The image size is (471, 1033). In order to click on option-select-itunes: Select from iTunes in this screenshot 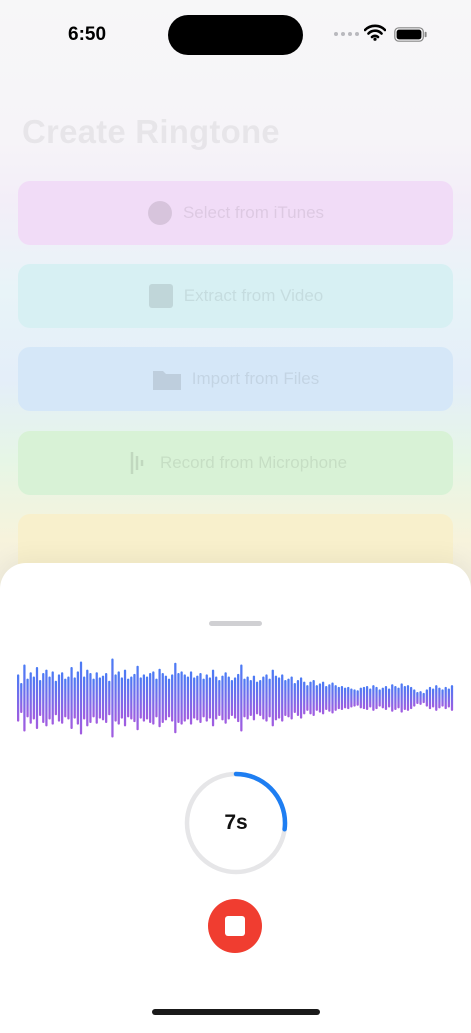, I will do `click(235, 213)`.